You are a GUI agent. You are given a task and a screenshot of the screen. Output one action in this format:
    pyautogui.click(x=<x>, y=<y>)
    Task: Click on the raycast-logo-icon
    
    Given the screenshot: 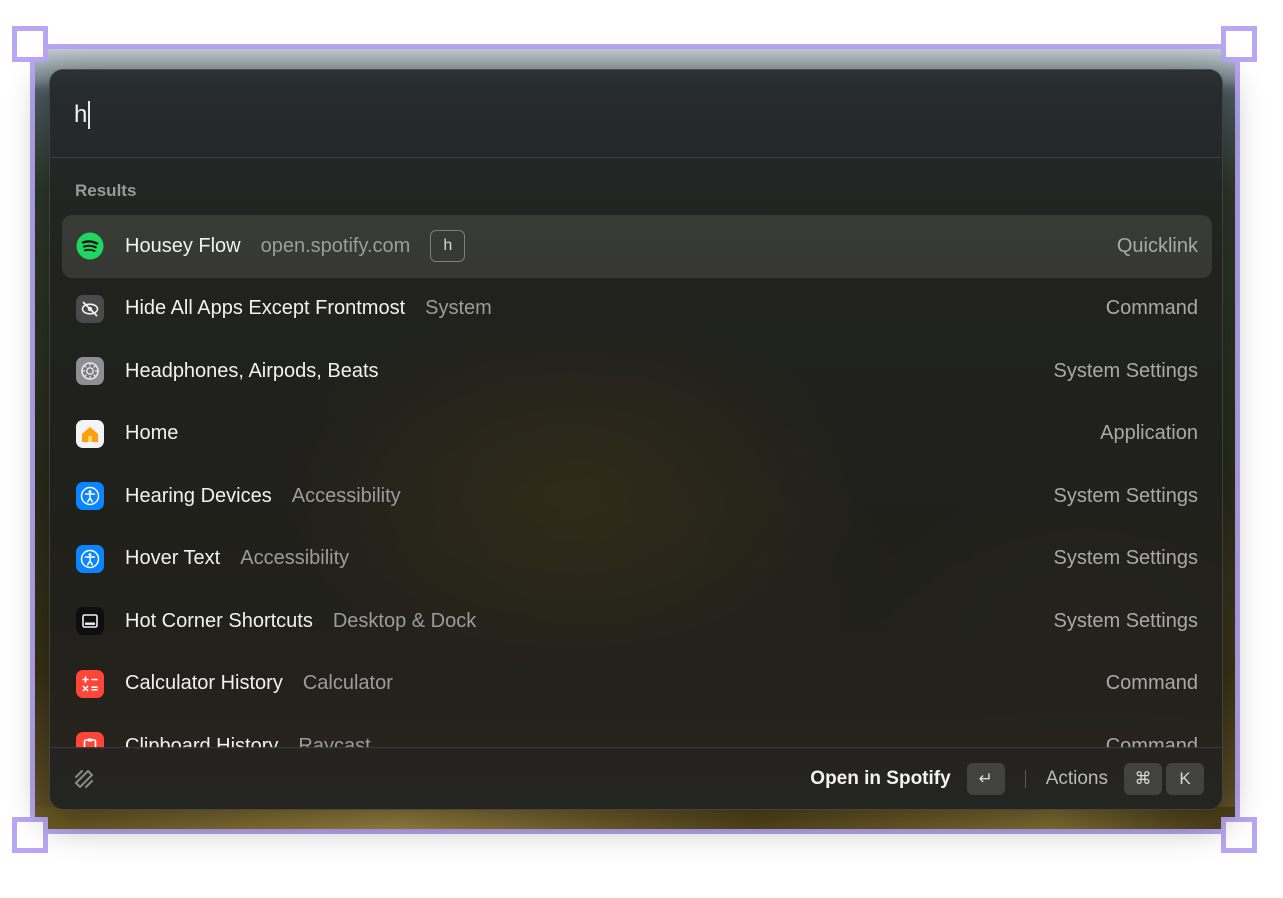 What is the action you would take?
    pyautogui.click(x=84, y=779)
    